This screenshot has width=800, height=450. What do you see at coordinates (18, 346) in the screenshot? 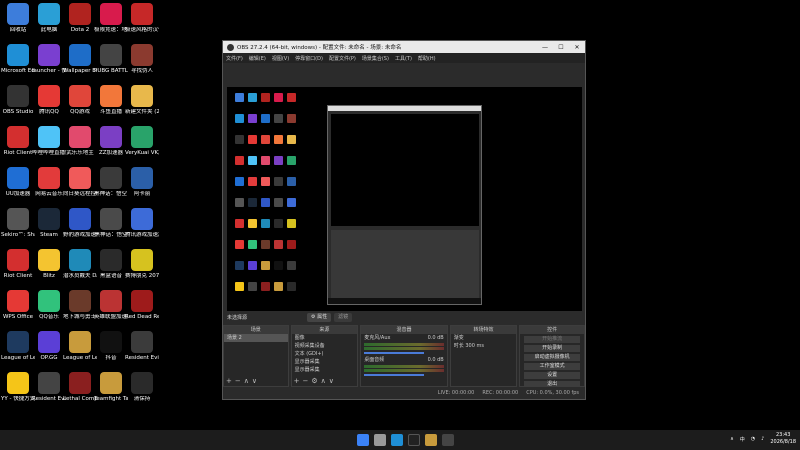
I see `desktop-icon: League of Legends` at bounding box center [18, 346].